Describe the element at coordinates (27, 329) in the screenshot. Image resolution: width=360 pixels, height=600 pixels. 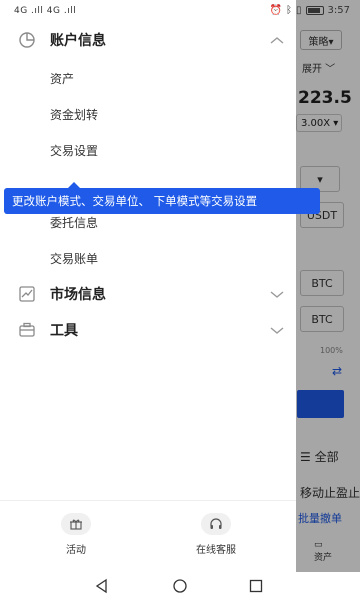
I see `toolbox-icon` at that location.